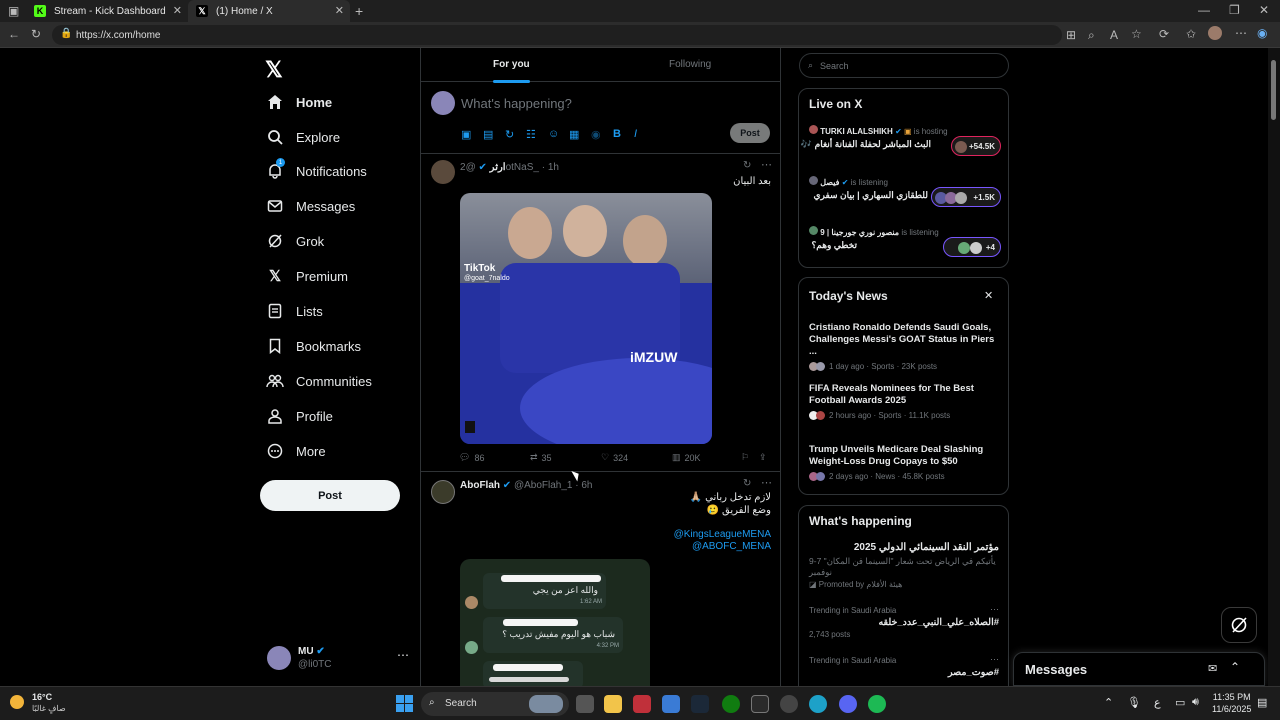 This screenshot has width=1280, height=720. Describe the element at coordinates (66, 33) in the screenshot. I see `site-info-icon: 🔒` at that location.